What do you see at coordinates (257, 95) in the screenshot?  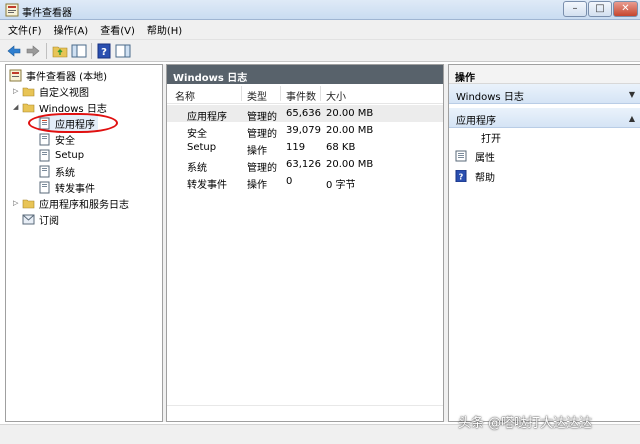 I see `column-header-type: 类型` at bounding box center [257, 95].